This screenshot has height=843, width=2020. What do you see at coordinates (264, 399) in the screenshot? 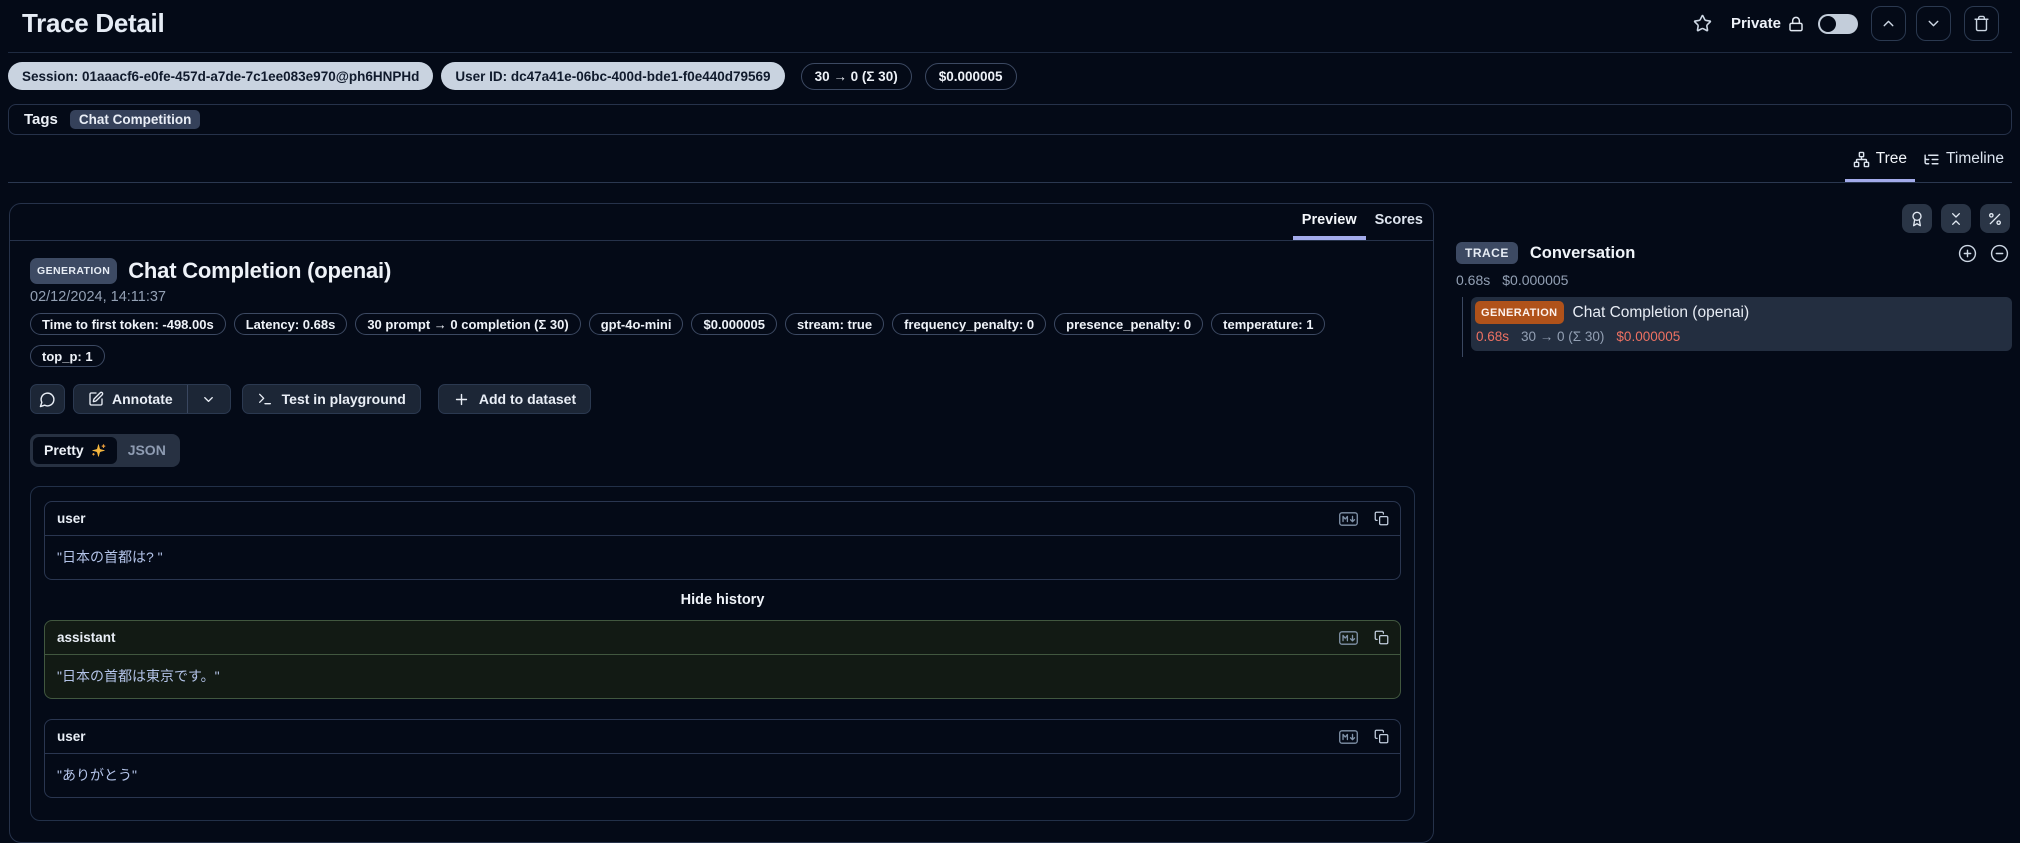
I see `terminal-icon` at bounding box center [264, 399].